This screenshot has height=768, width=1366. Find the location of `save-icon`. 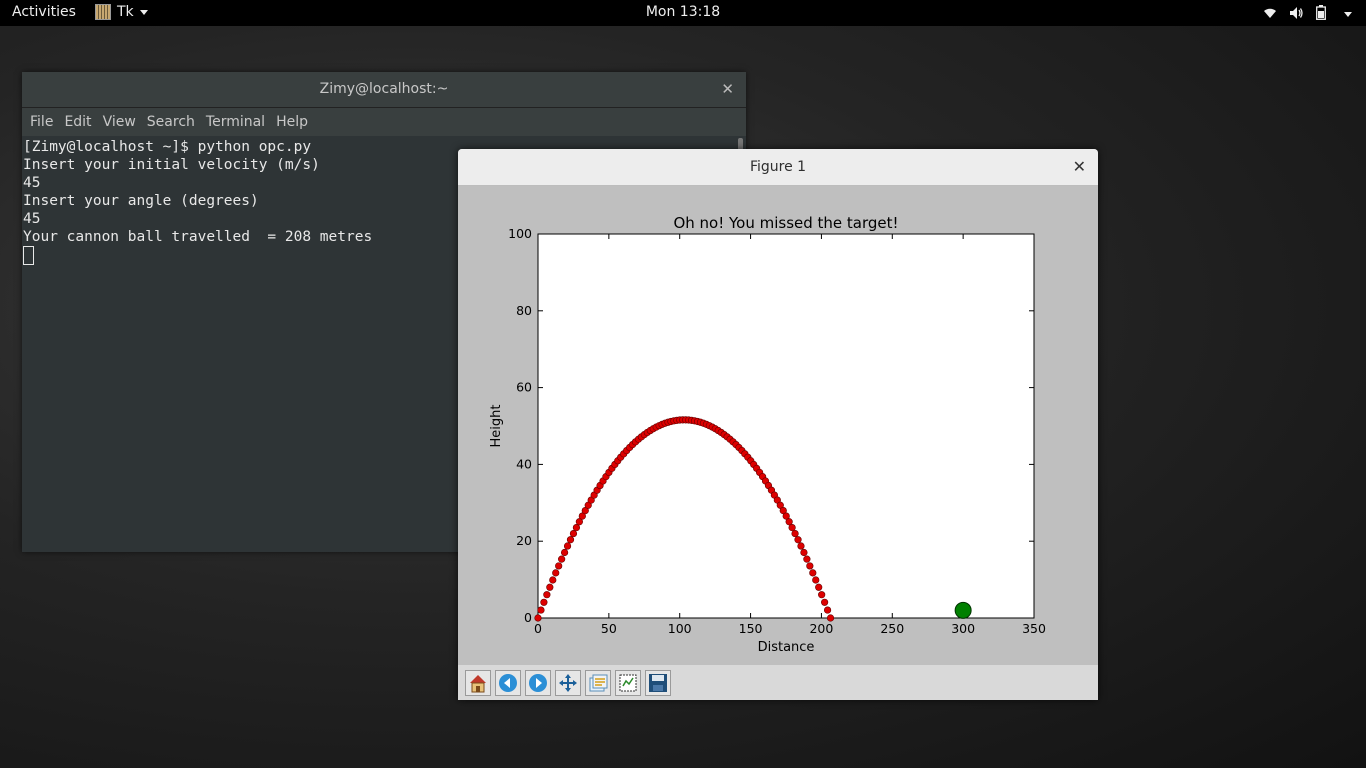

save-icon is located at coordinates (658, 682).